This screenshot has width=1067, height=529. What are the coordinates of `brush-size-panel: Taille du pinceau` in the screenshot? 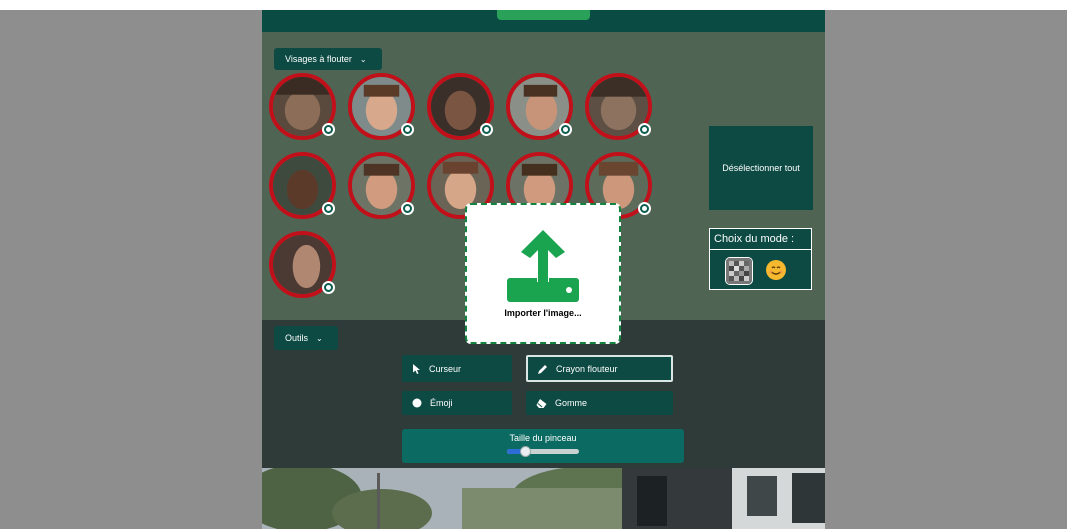 It's located at (543, 446).